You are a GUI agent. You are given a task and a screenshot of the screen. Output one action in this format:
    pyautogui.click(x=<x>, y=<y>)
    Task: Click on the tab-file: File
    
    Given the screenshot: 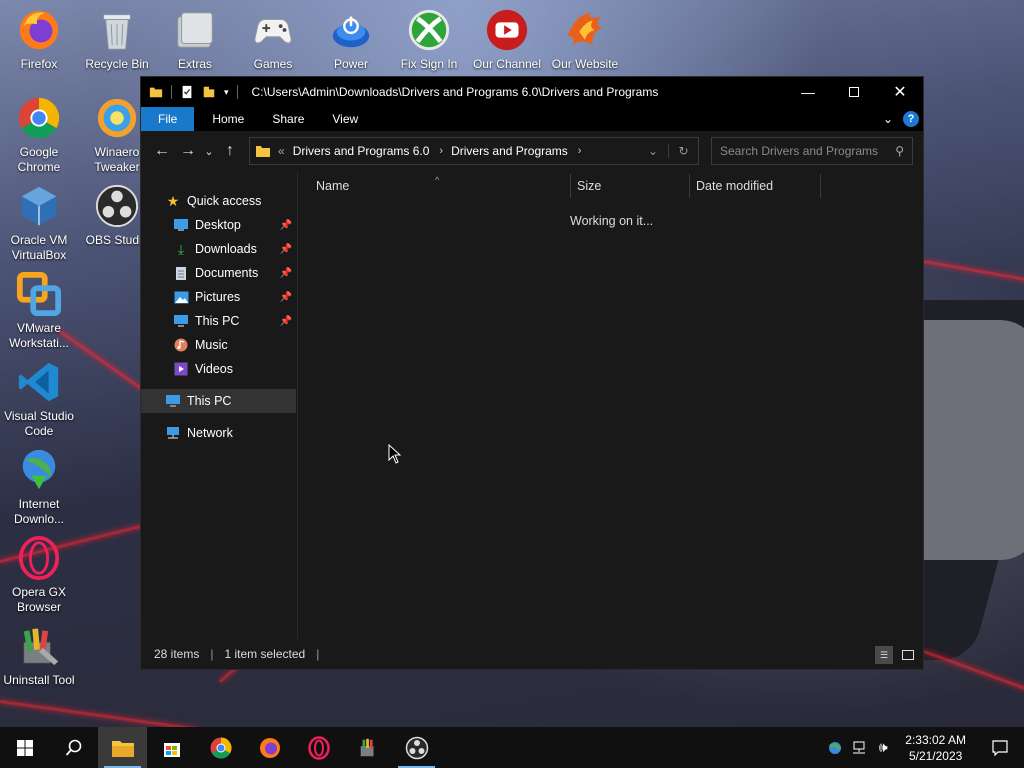 What is the action you would take?
    pyautogui.click(x=168, y=119)
    